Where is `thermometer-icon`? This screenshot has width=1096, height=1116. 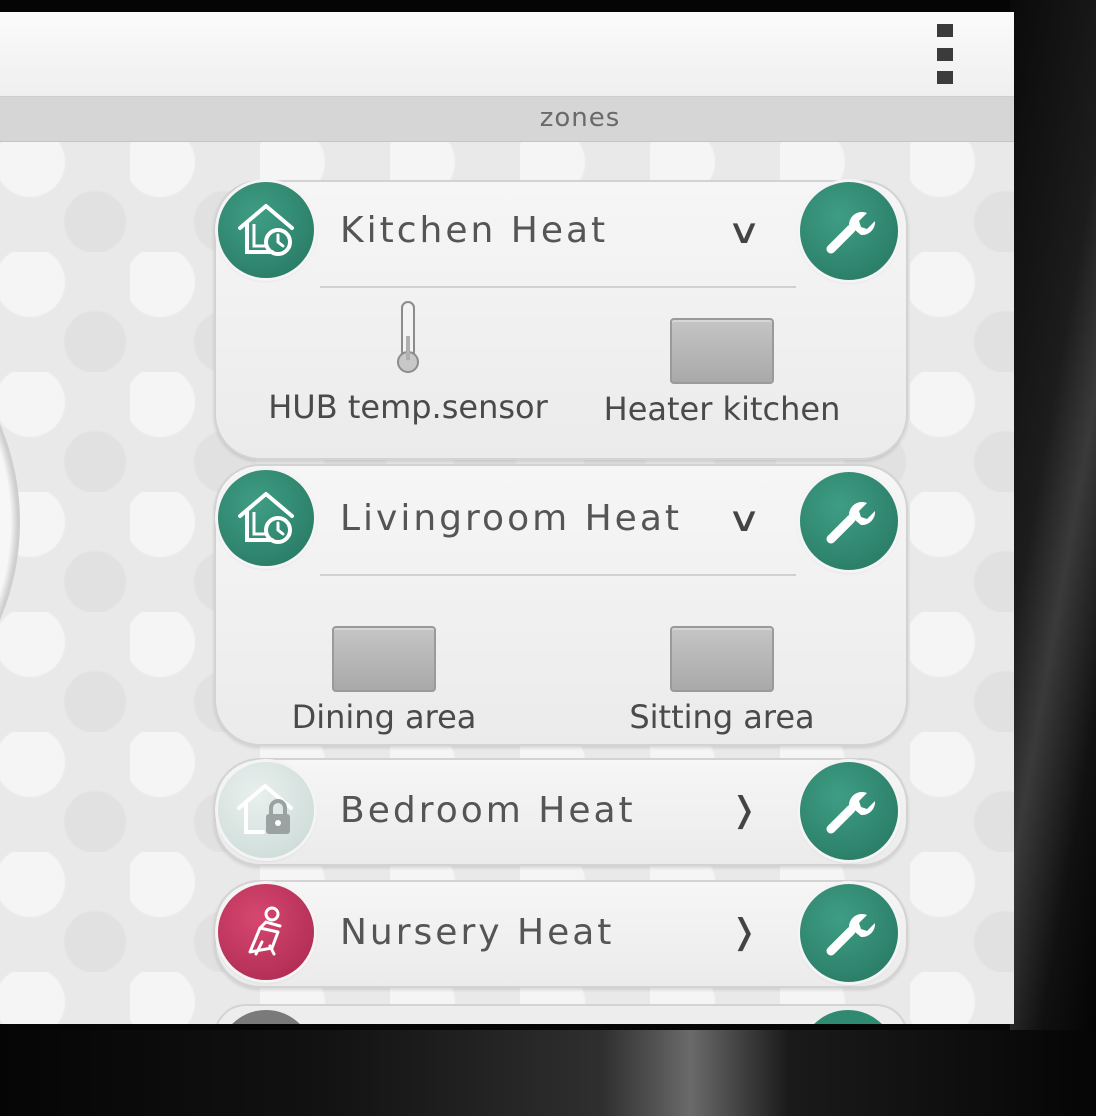
thermometer-icon is located at coordinates (408, 337).